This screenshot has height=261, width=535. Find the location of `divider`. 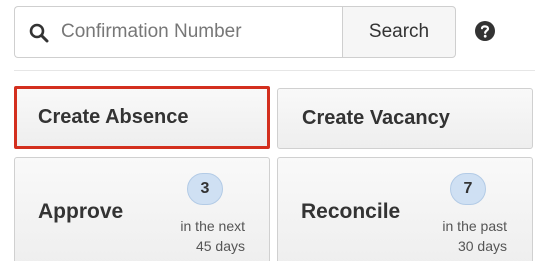

divider is located at coordinates (274, 70).